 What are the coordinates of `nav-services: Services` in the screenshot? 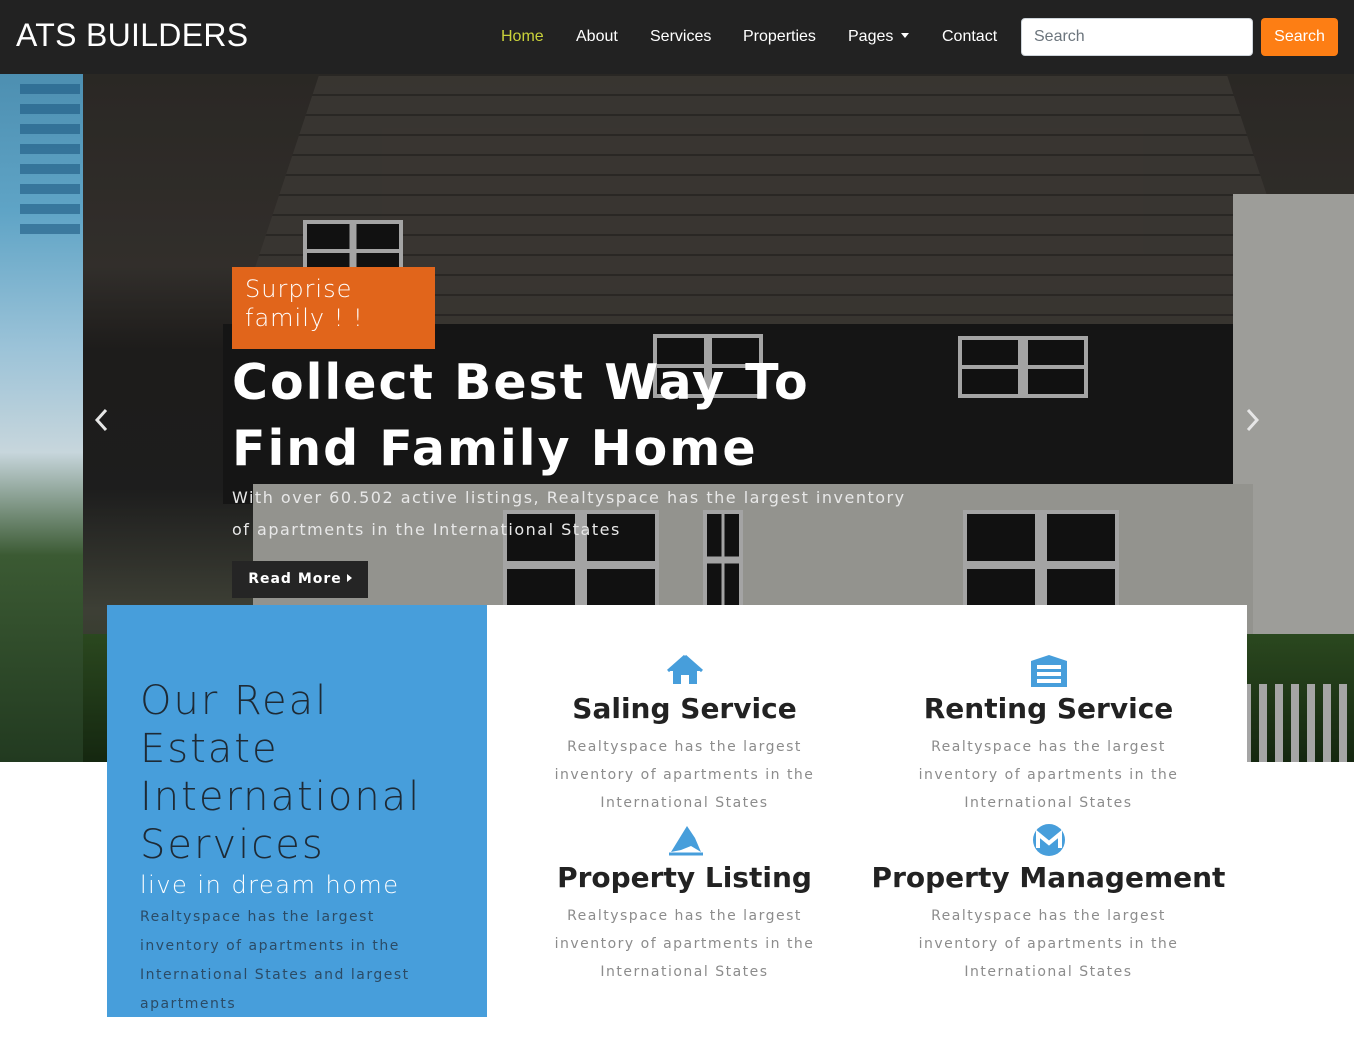 It's located at (680, 37).